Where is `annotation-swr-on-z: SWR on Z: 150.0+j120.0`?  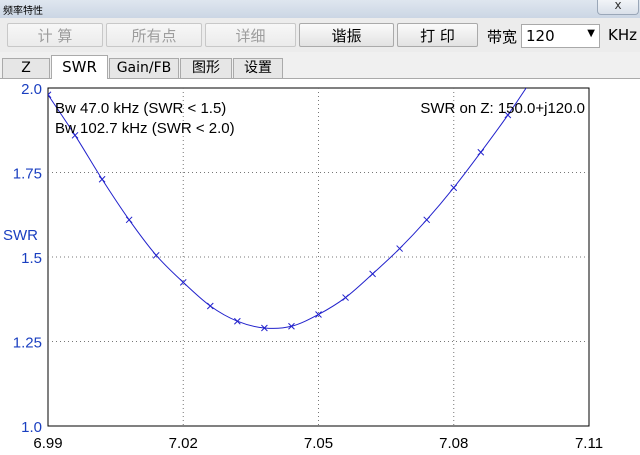
annotation-swr-on-z: SWR on Z: 150.0+j120.0 is located at coordinates (502, 108).